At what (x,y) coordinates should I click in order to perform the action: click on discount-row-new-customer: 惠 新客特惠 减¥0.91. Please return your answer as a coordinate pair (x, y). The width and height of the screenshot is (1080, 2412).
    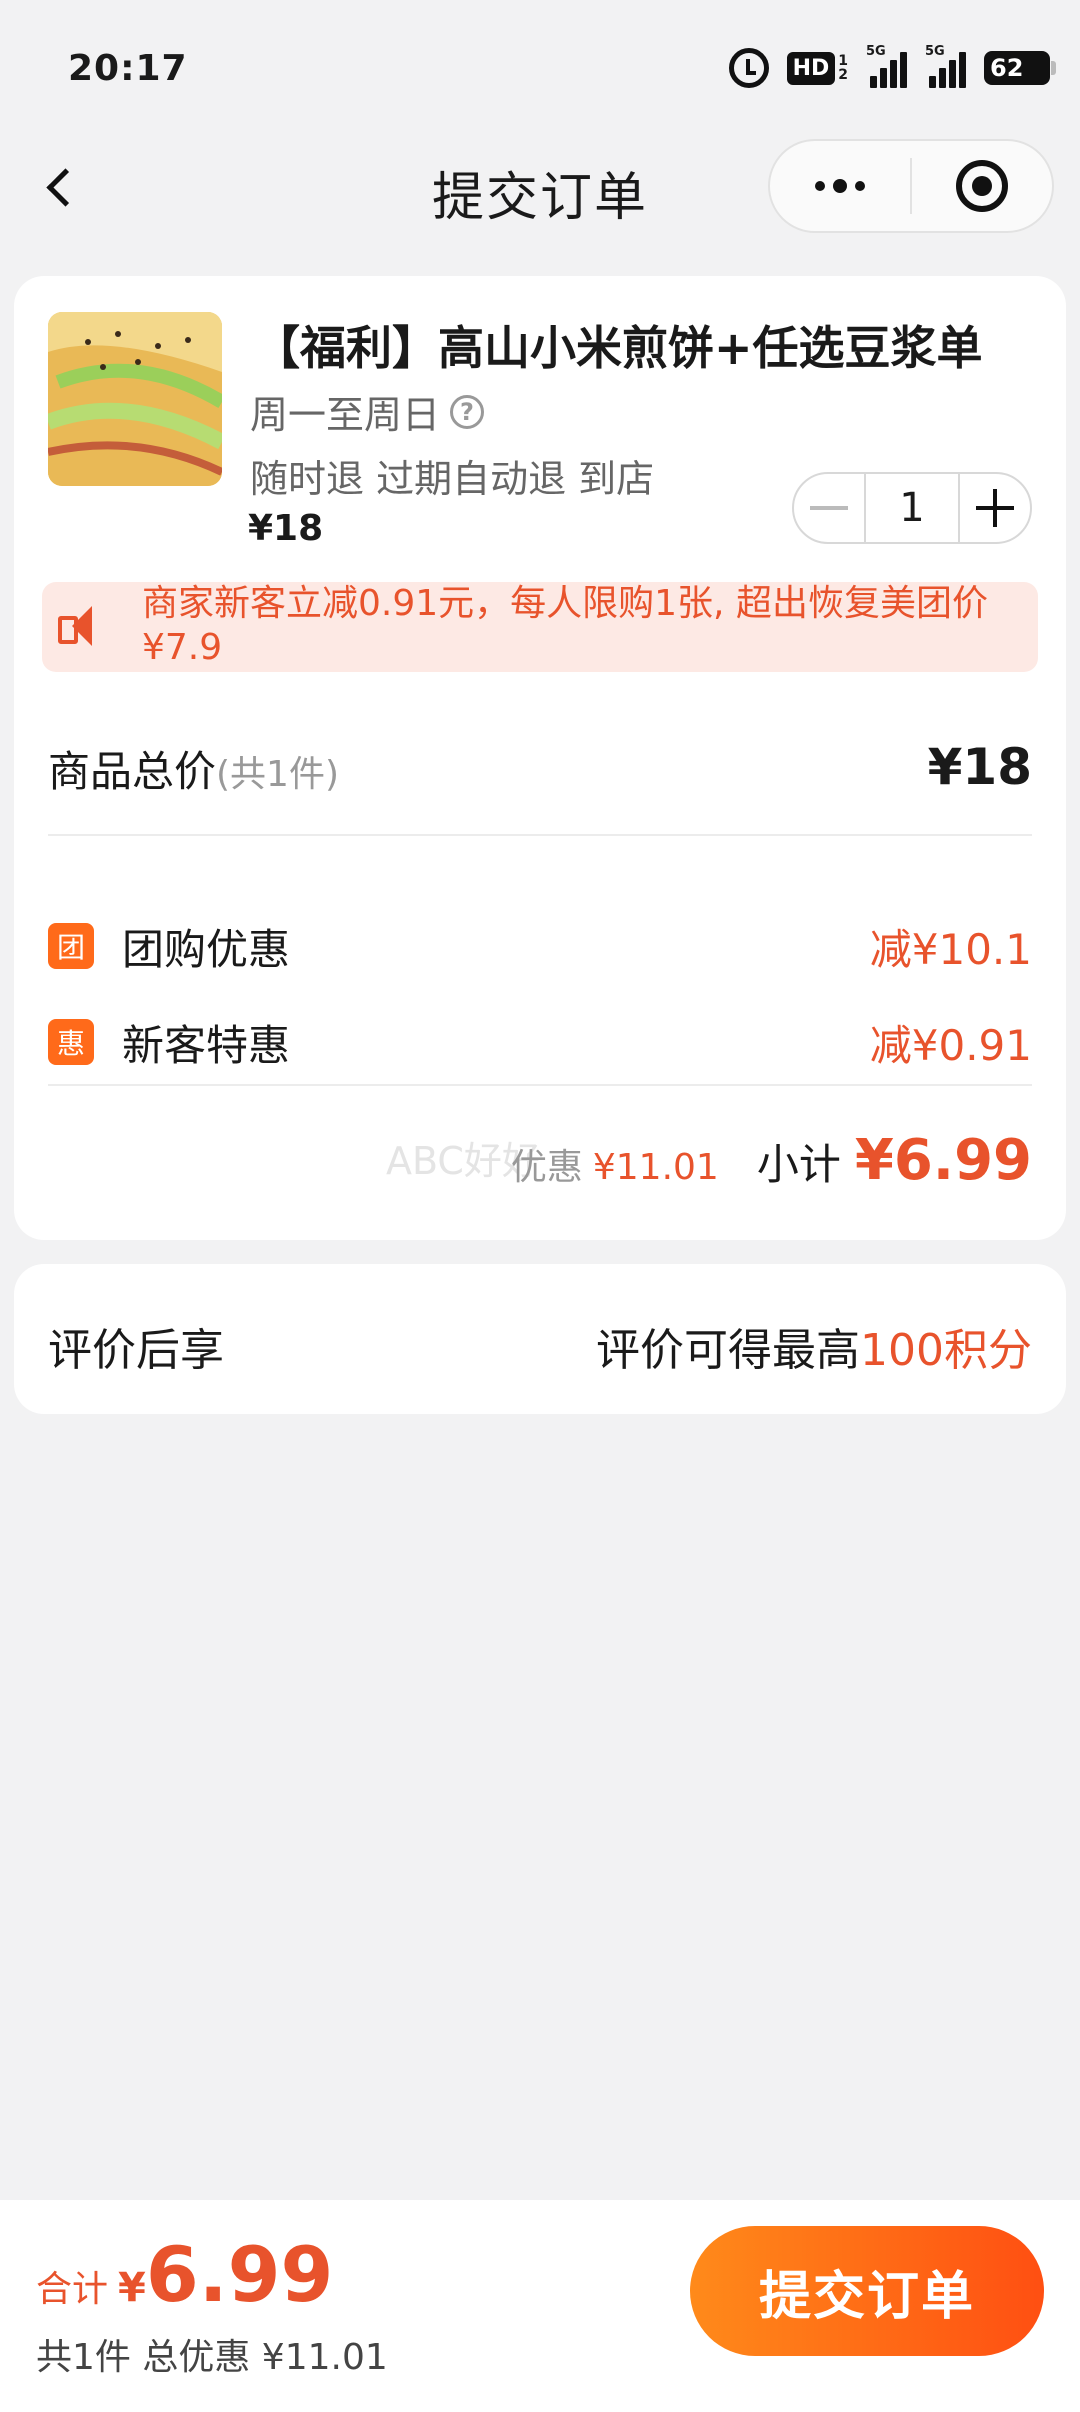
    Looking at the image, I should click on (540, 1042).